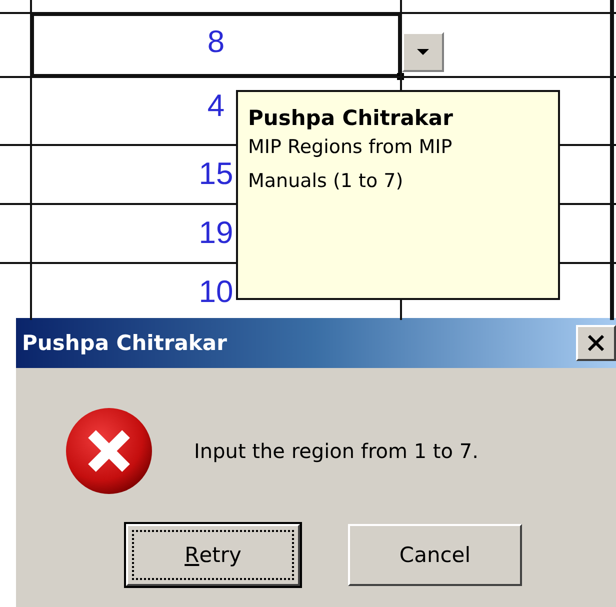  I want to click on error-icon, so click(109, 451).